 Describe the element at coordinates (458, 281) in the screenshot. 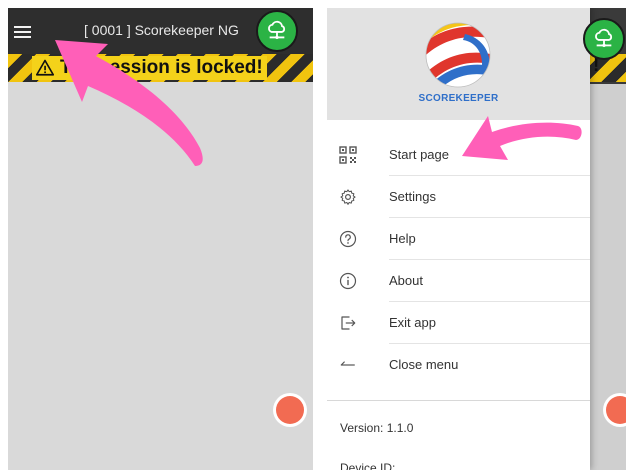

I see `menu-item-about: About` at that location.